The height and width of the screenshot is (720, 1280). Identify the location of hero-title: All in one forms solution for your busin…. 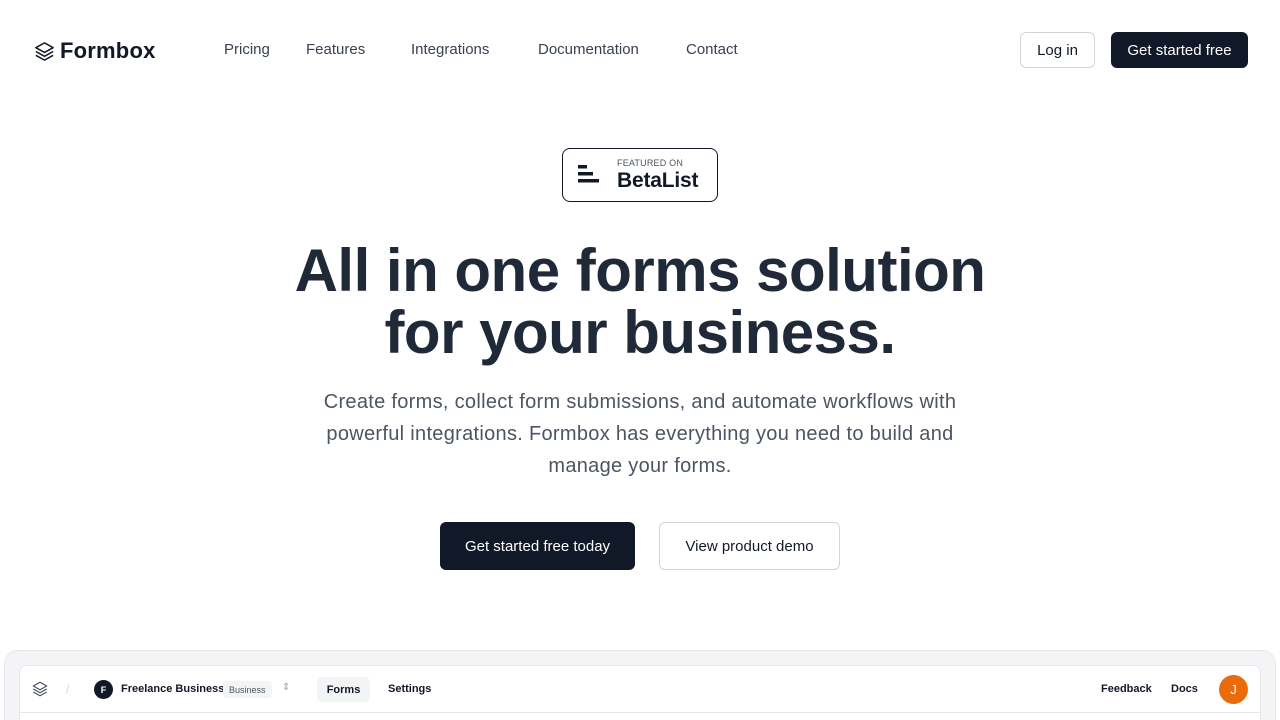
(640, 302).